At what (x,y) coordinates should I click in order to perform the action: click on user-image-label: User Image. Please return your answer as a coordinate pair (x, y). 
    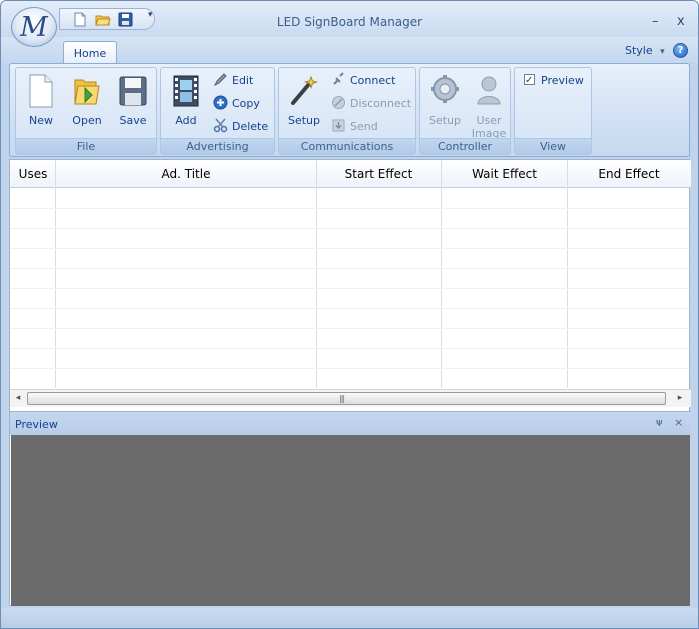
    Looking at the image, I should click on (489, 127).